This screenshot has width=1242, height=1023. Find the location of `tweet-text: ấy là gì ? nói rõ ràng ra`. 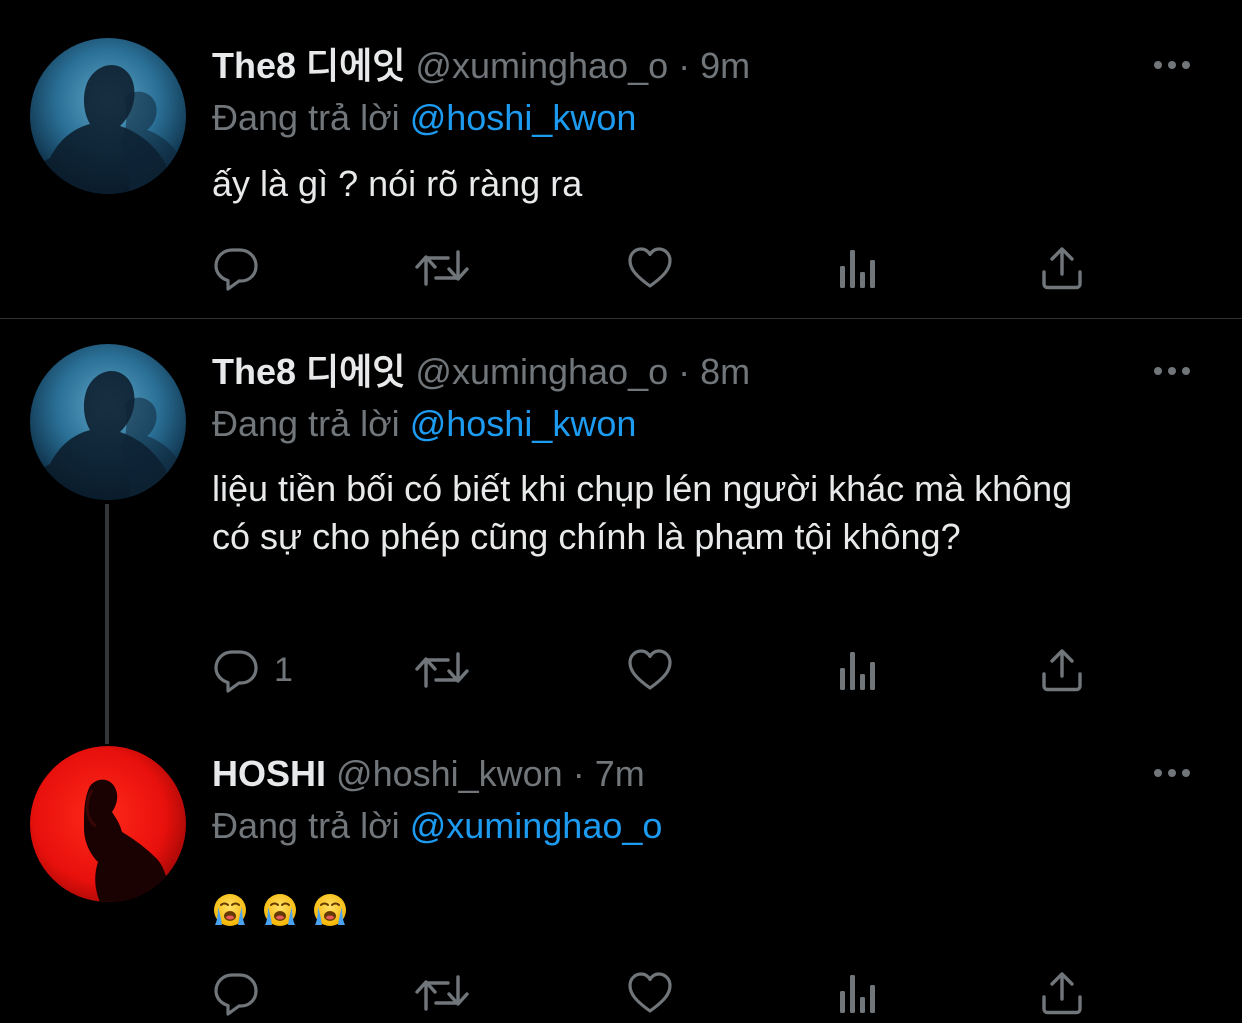

tweet-text: ấy là gì ? nói rõ ràng ra is located at coordinates (397, 183).